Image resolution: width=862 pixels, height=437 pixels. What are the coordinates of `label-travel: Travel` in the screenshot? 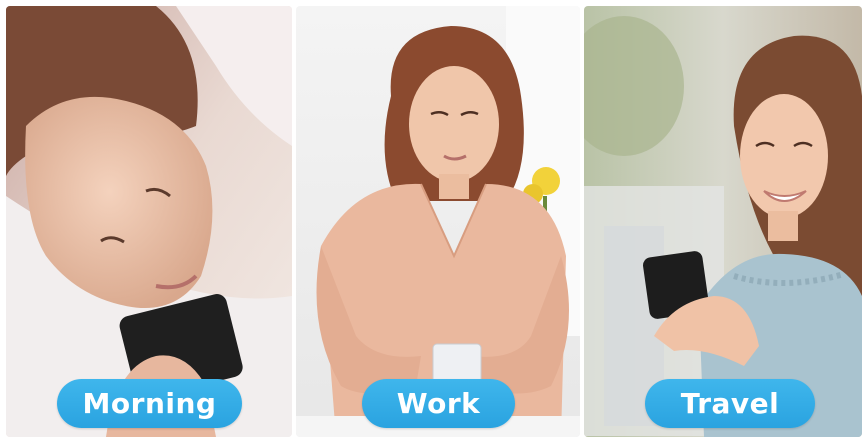 It's located at (730, 403).